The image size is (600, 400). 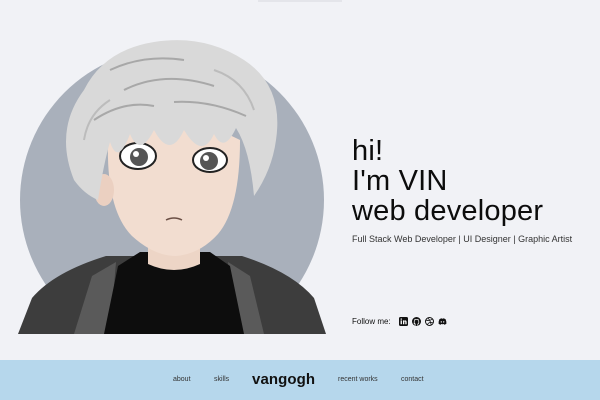 I want to click on follow-label: Follow me:, so click(x=371, y=321).